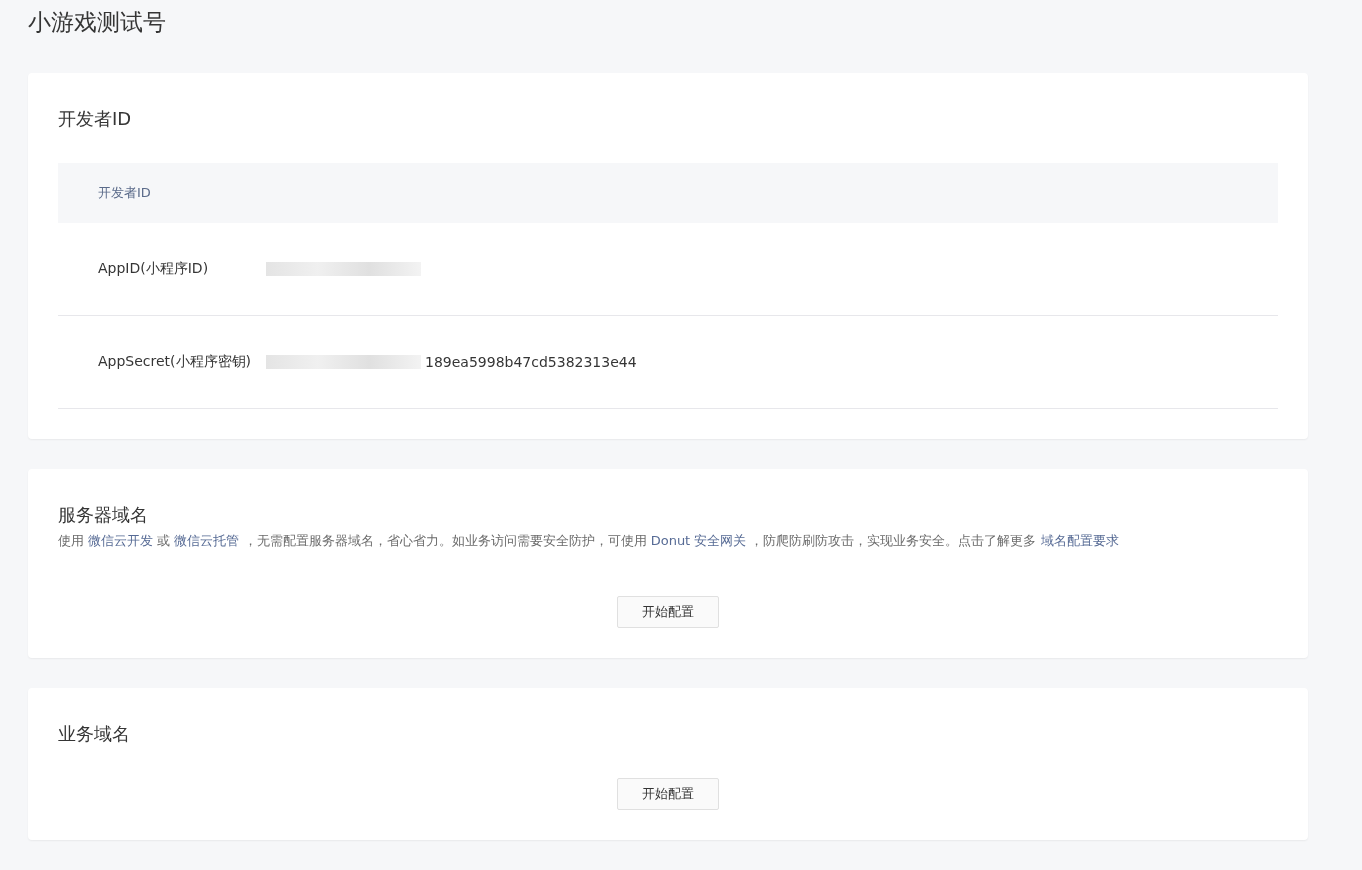 This screenshot has height=870, width=1362. I want to click on page-title: 小游戏测试号, so click(97, 22).